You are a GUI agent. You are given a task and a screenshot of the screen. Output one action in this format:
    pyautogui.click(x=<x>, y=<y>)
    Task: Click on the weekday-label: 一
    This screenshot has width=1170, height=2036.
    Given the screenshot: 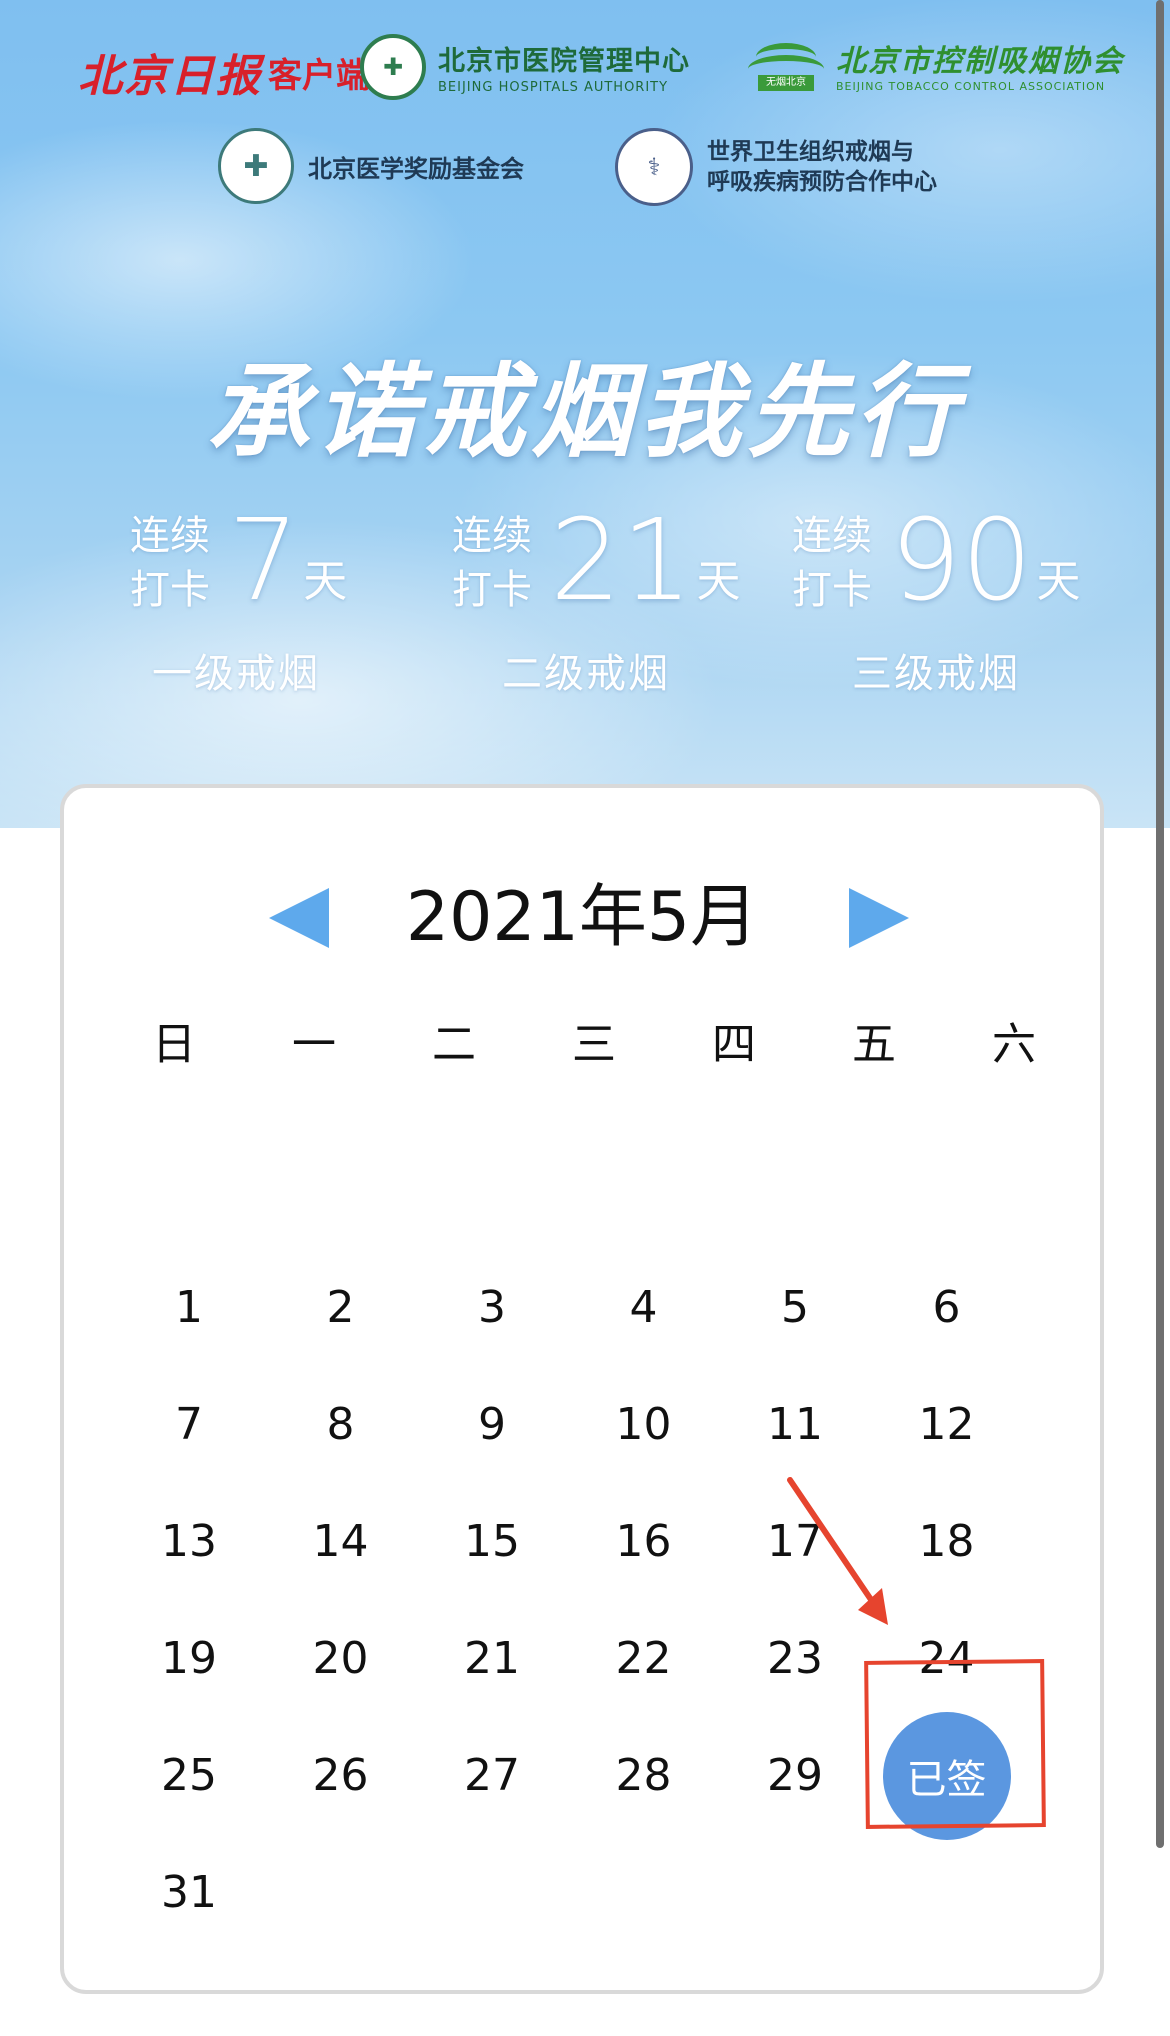 What is the action you would take?
    pyautogui.click(x=314, y=1044)
    